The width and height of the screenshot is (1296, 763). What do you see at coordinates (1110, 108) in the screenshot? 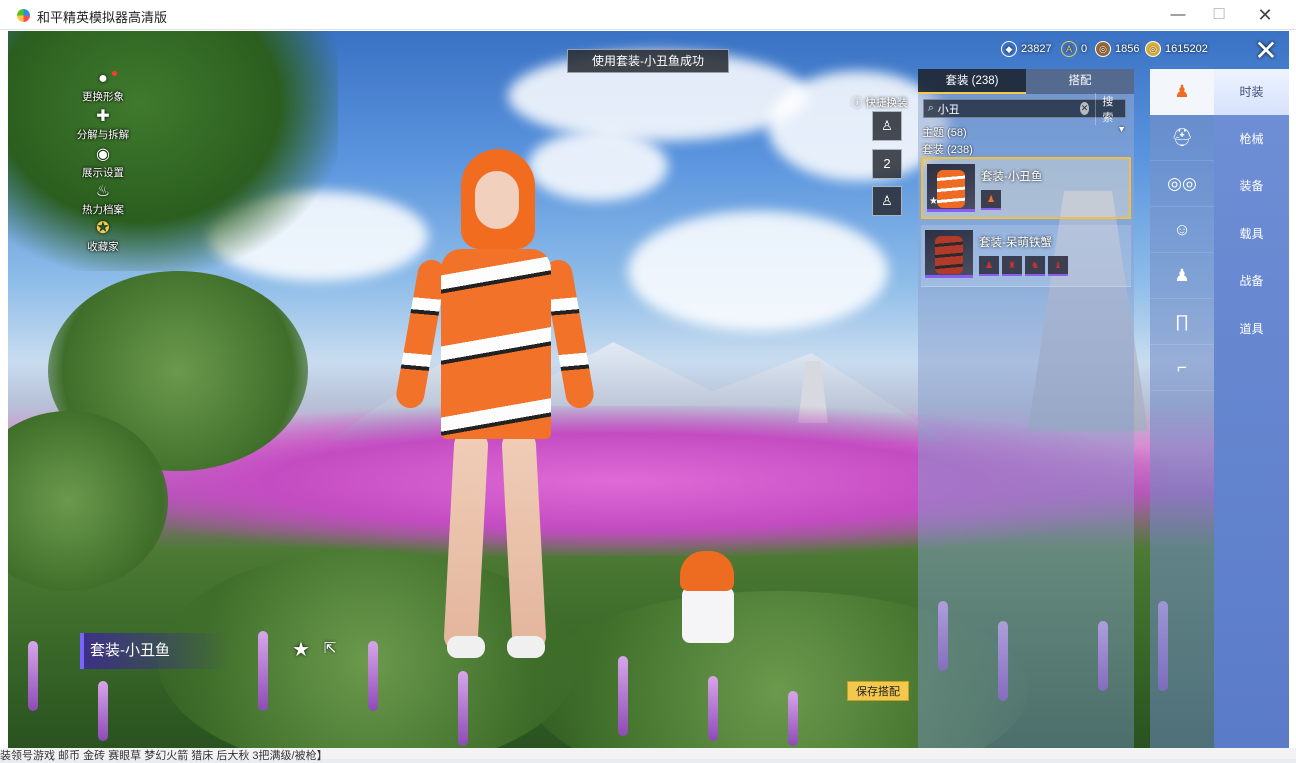
I see `search-button: 搜索` at bounding box center [1110, 108].